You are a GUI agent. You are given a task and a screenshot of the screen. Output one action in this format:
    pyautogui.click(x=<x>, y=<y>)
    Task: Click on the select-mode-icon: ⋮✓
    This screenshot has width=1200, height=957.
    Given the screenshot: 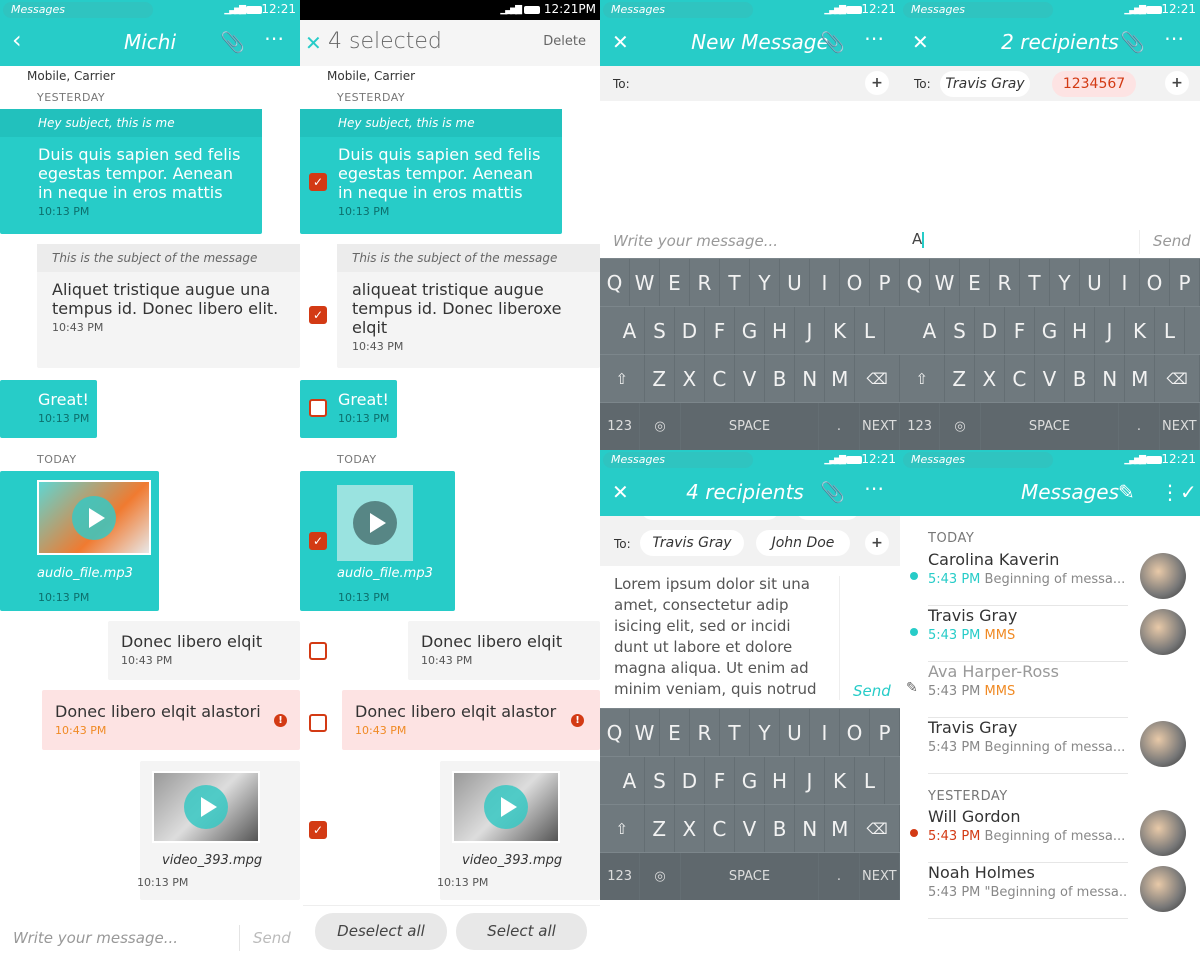 What is the action you would take?
    pyautogui.click(x=1178, y=492)
    